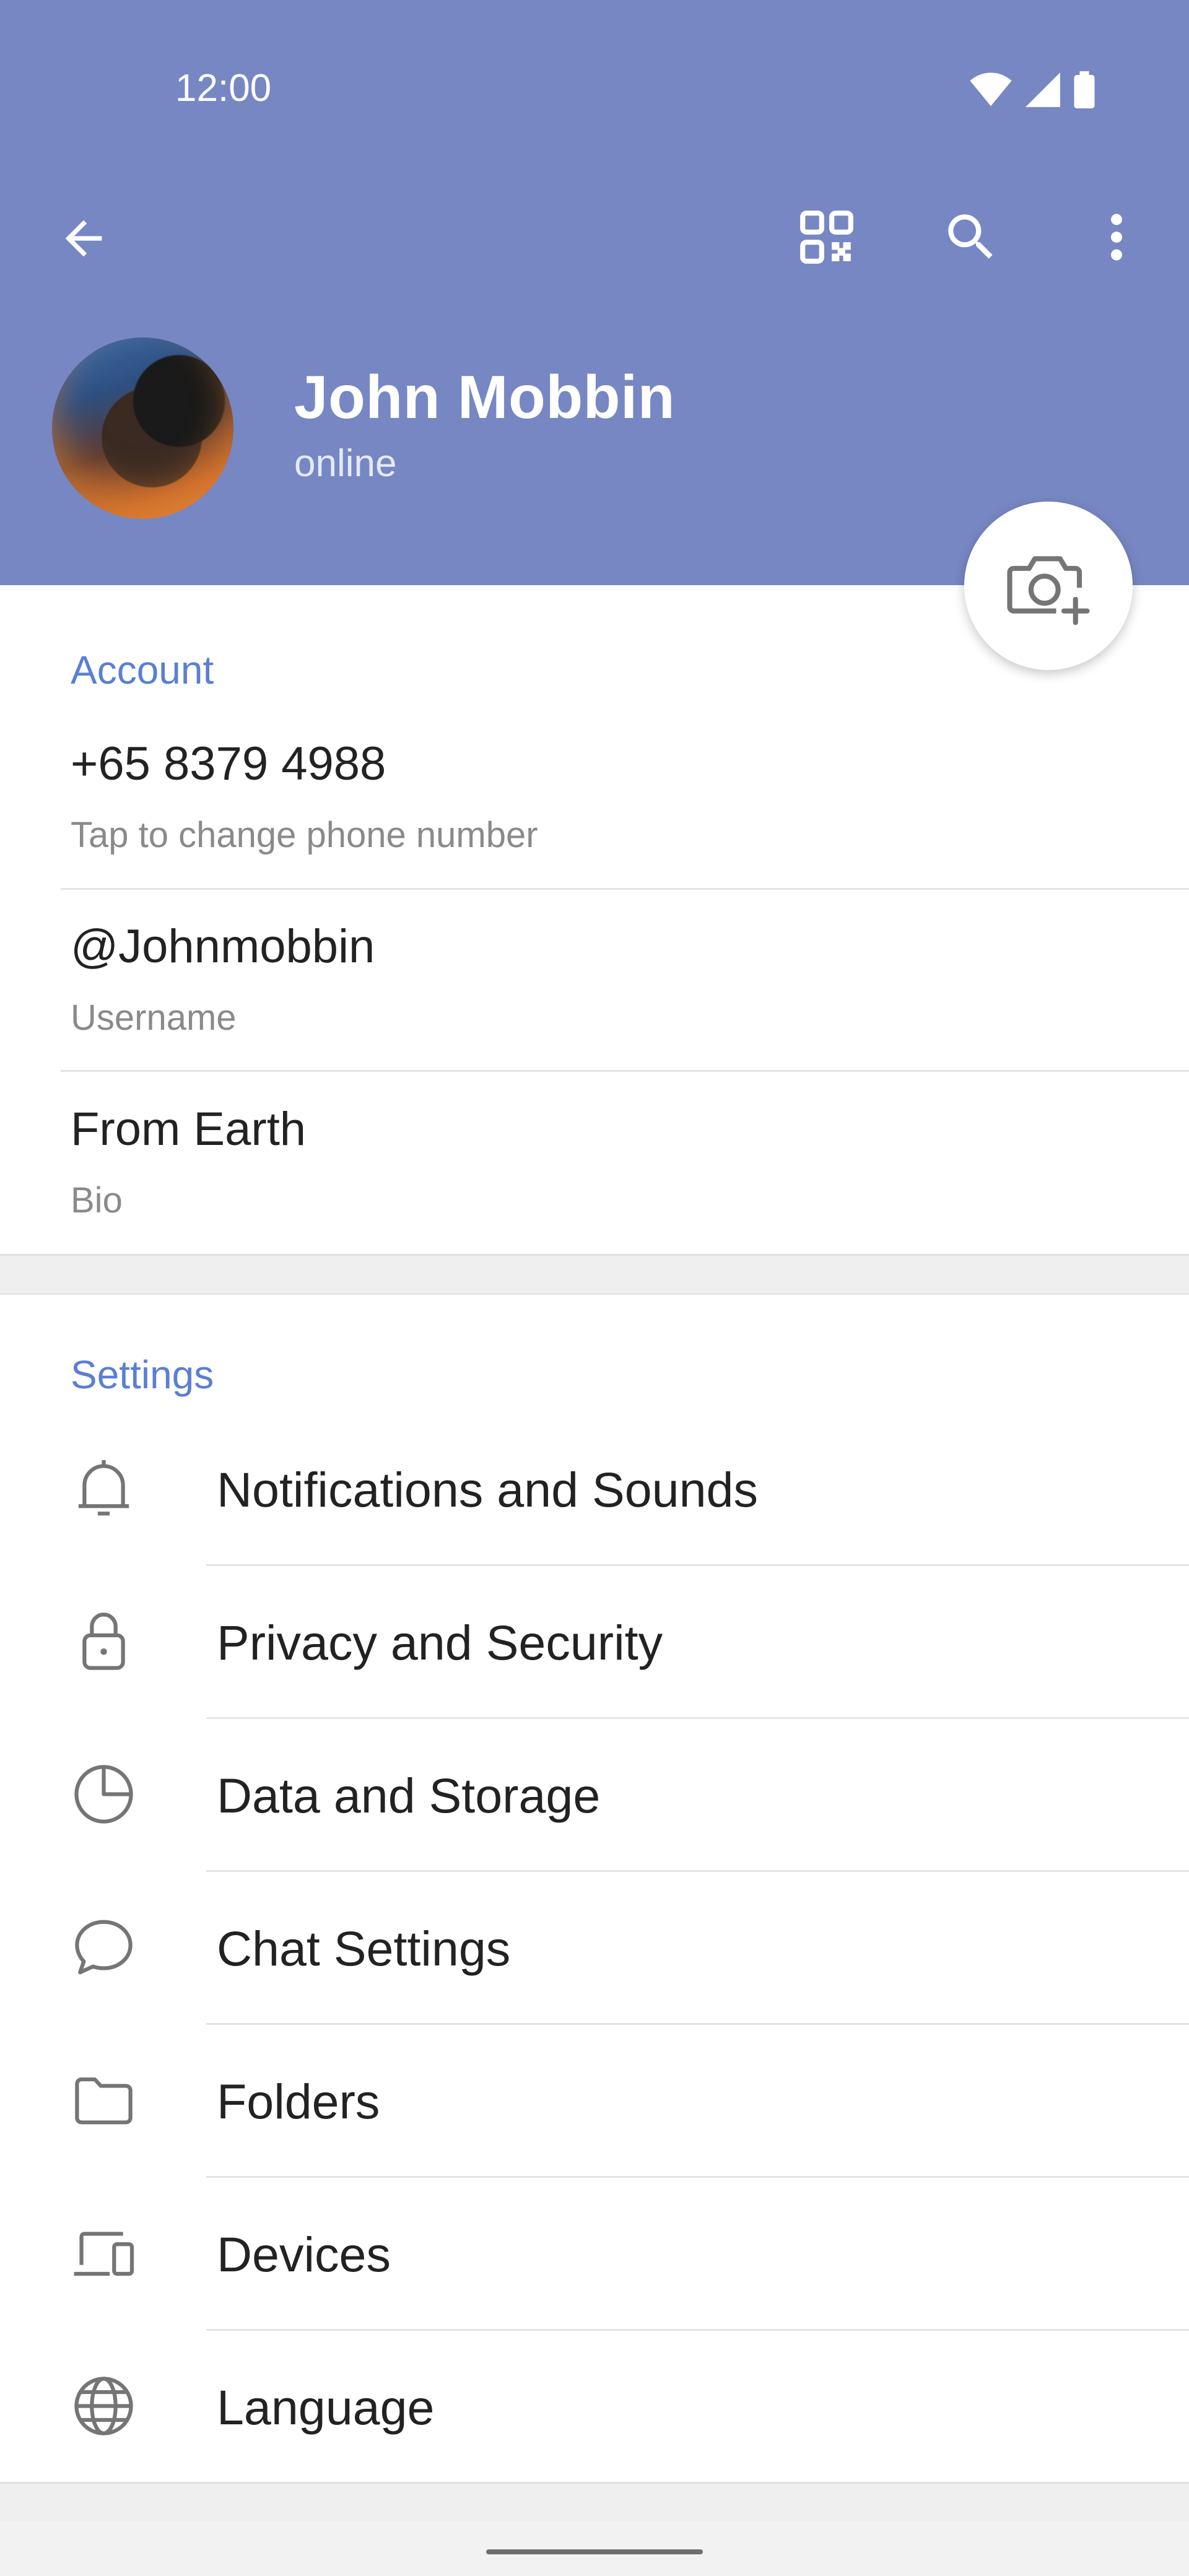 The image size is (1189, 2576). What do you see at coordinates (440, 1642) in the screenshot?
I see `settings-item-label: Privacy and Security` at bounding box center [440, 1642].